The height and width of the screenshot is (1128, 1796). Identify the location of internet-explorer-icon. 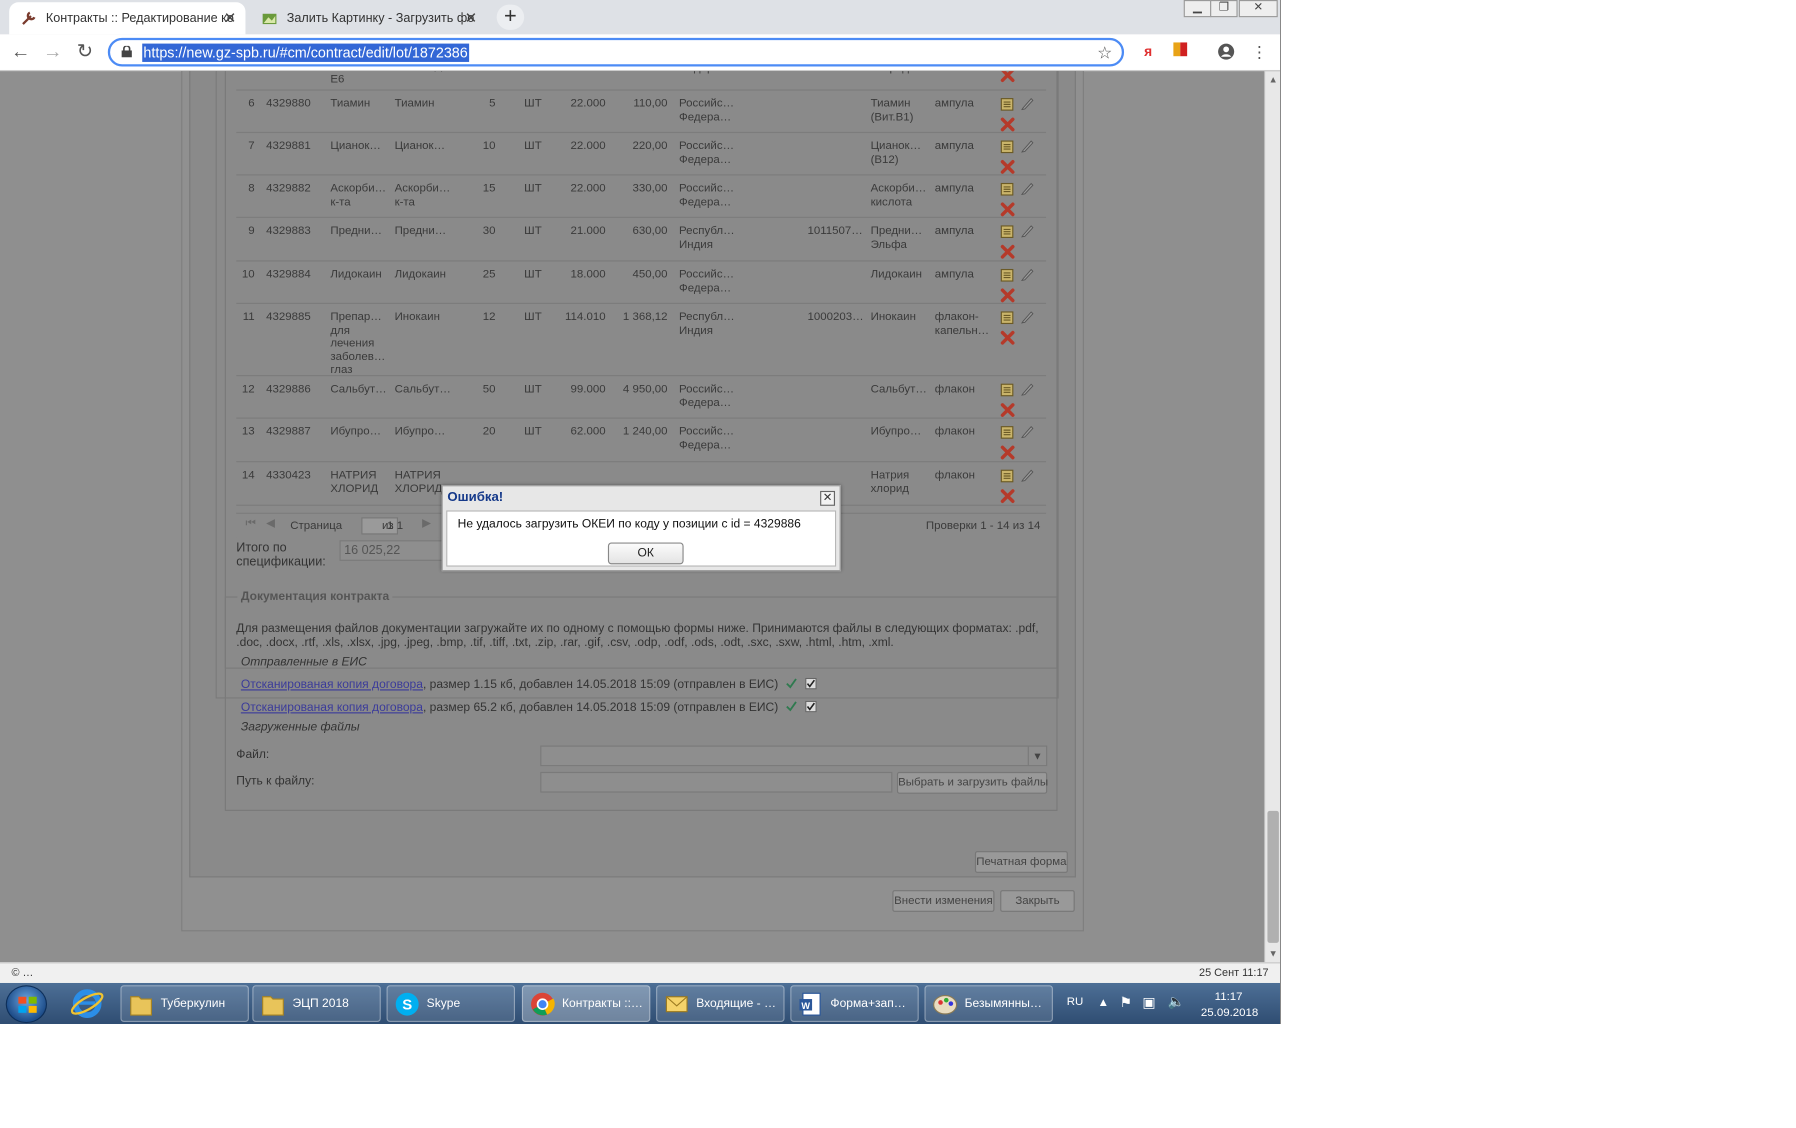
(87, 1003).